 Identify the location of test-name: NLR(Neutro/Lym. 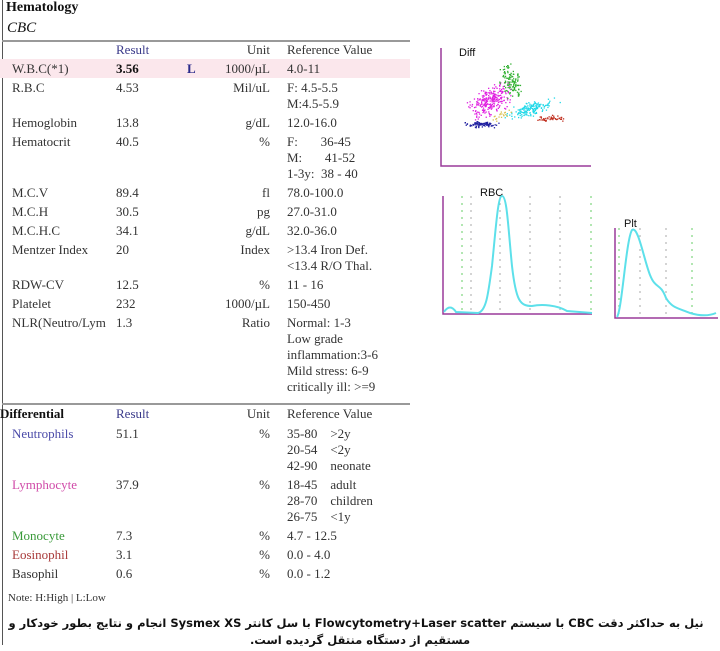
(59, 322).